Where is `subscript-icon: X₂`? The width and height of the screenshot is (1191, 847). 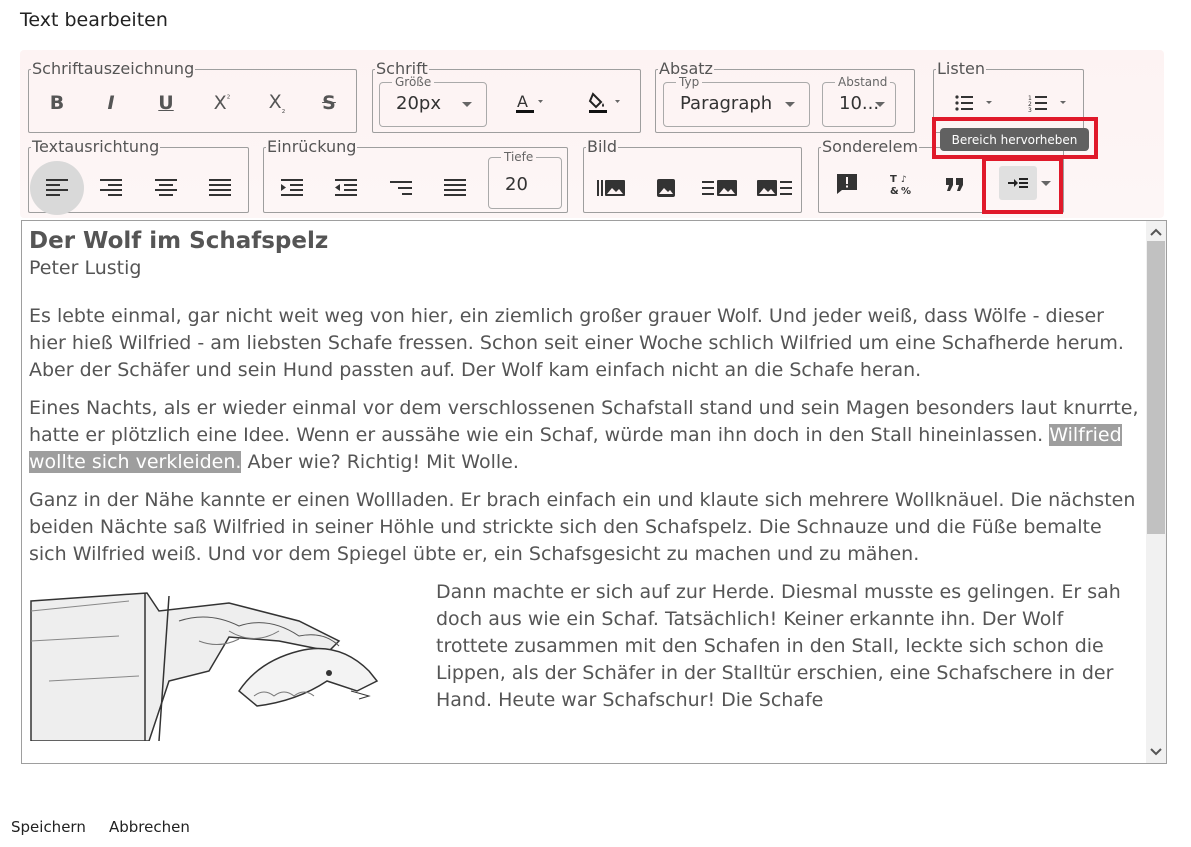
subscript-icon: X₂ is located at coordinates (277, 103).